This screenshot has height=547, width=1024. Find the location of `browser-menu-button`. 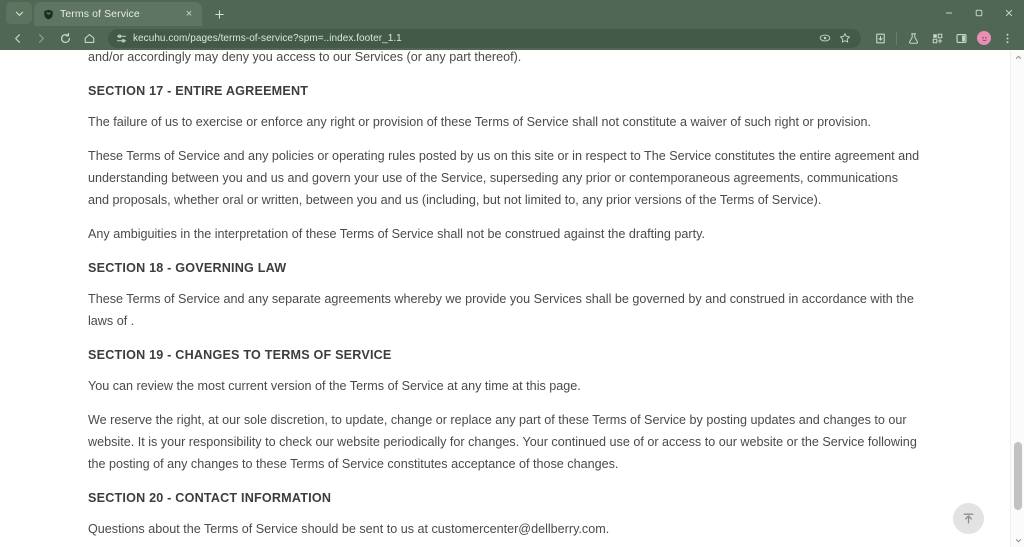

browser-menu-button is located at coordinates (1007, 38).